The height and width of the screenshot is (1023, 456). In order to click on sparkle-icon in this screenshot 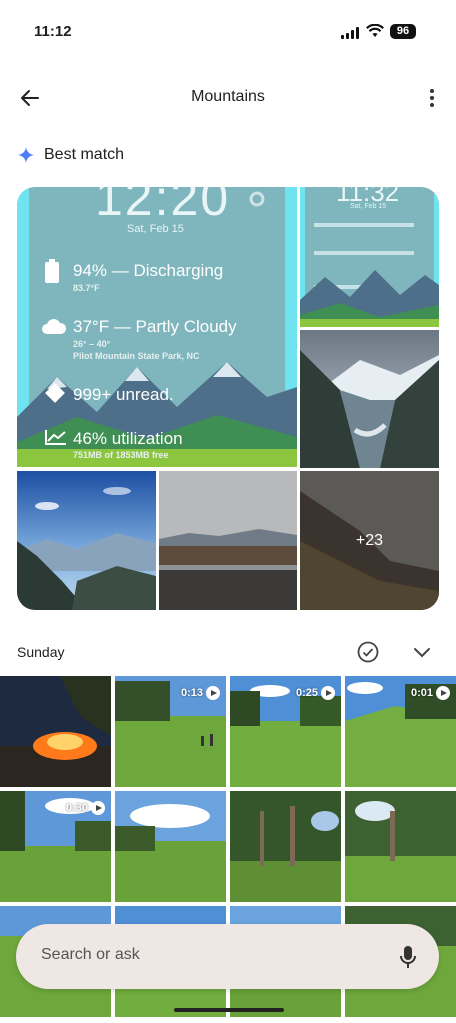, I will do `click(26, 155)`.